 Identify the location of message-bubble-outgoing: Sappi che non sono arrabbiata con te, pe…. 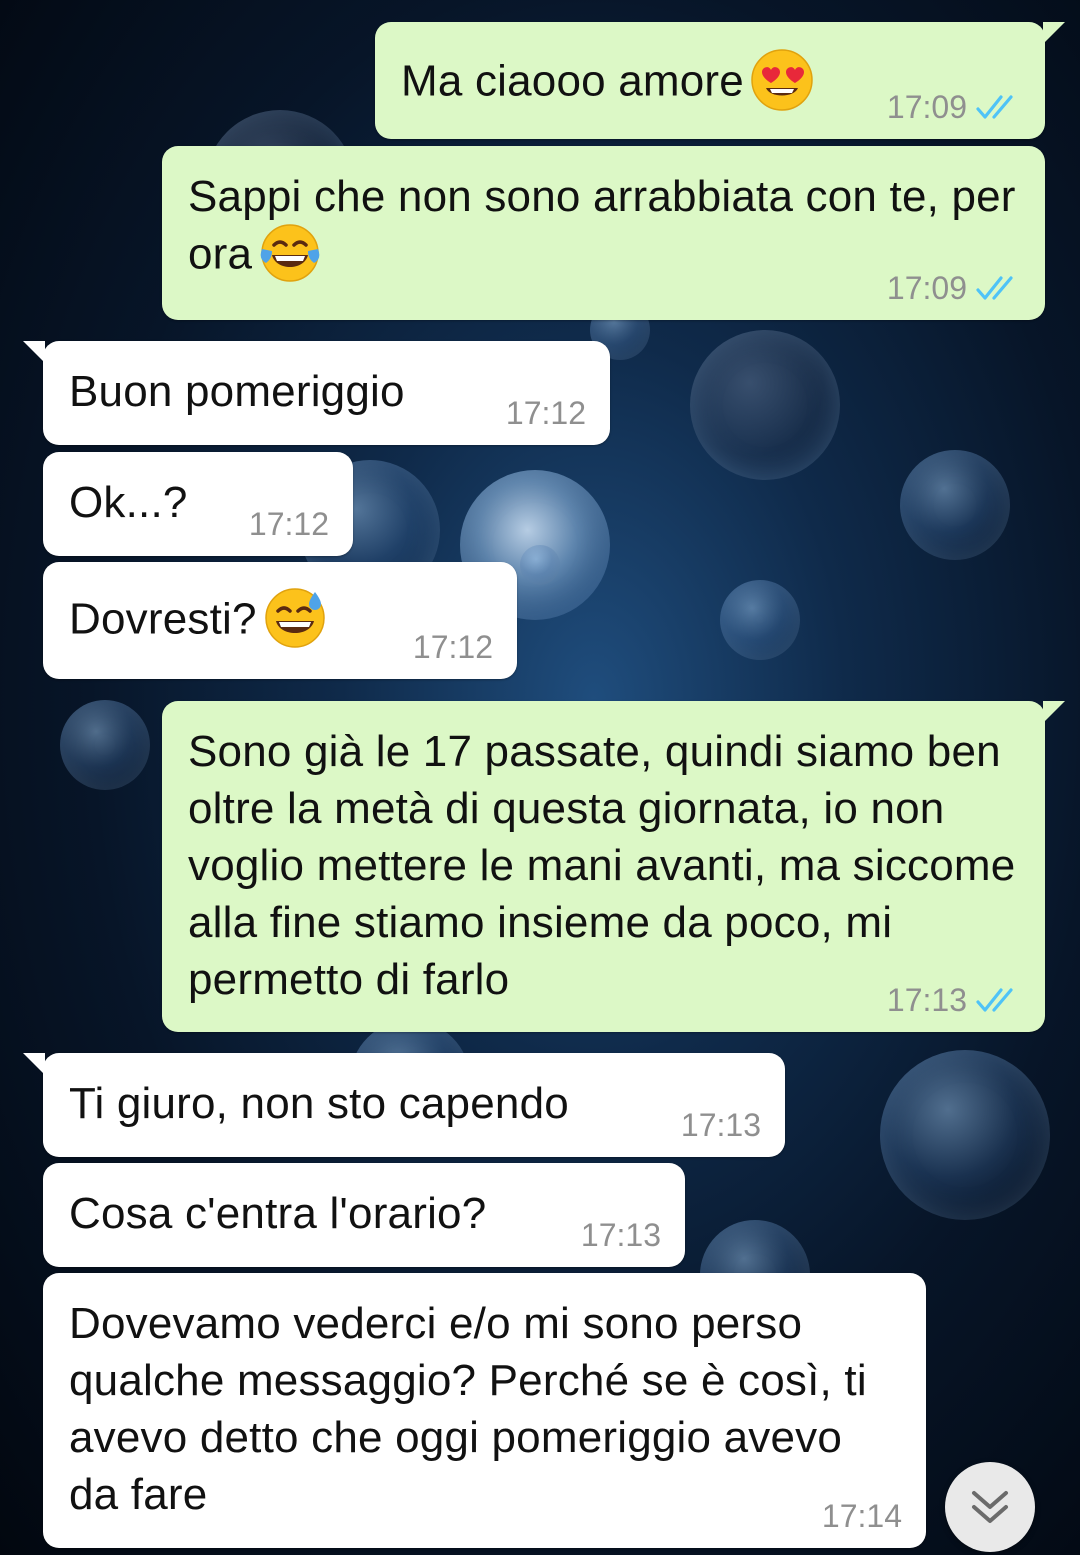
(603, 233).